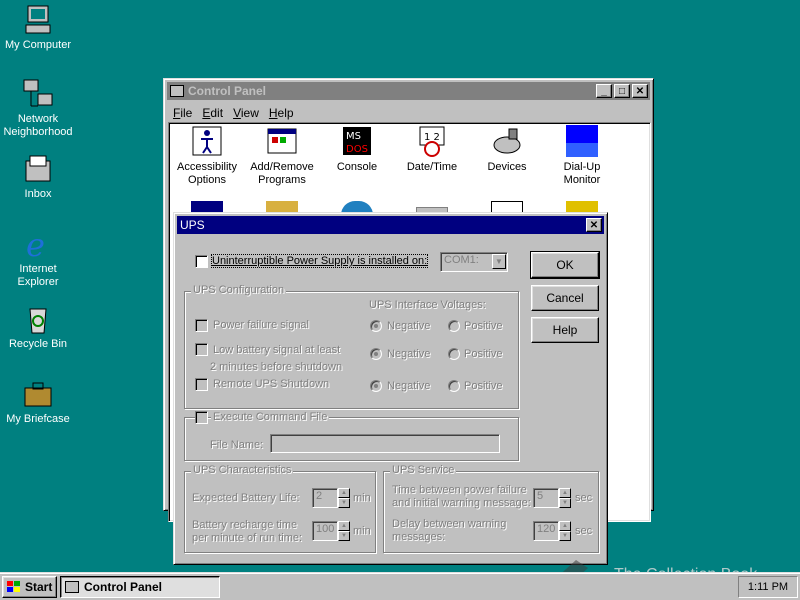 The width and height of the screenshot is (800, 600). I want to click on remote-shutdown-negative-radio, so click(376, 386).